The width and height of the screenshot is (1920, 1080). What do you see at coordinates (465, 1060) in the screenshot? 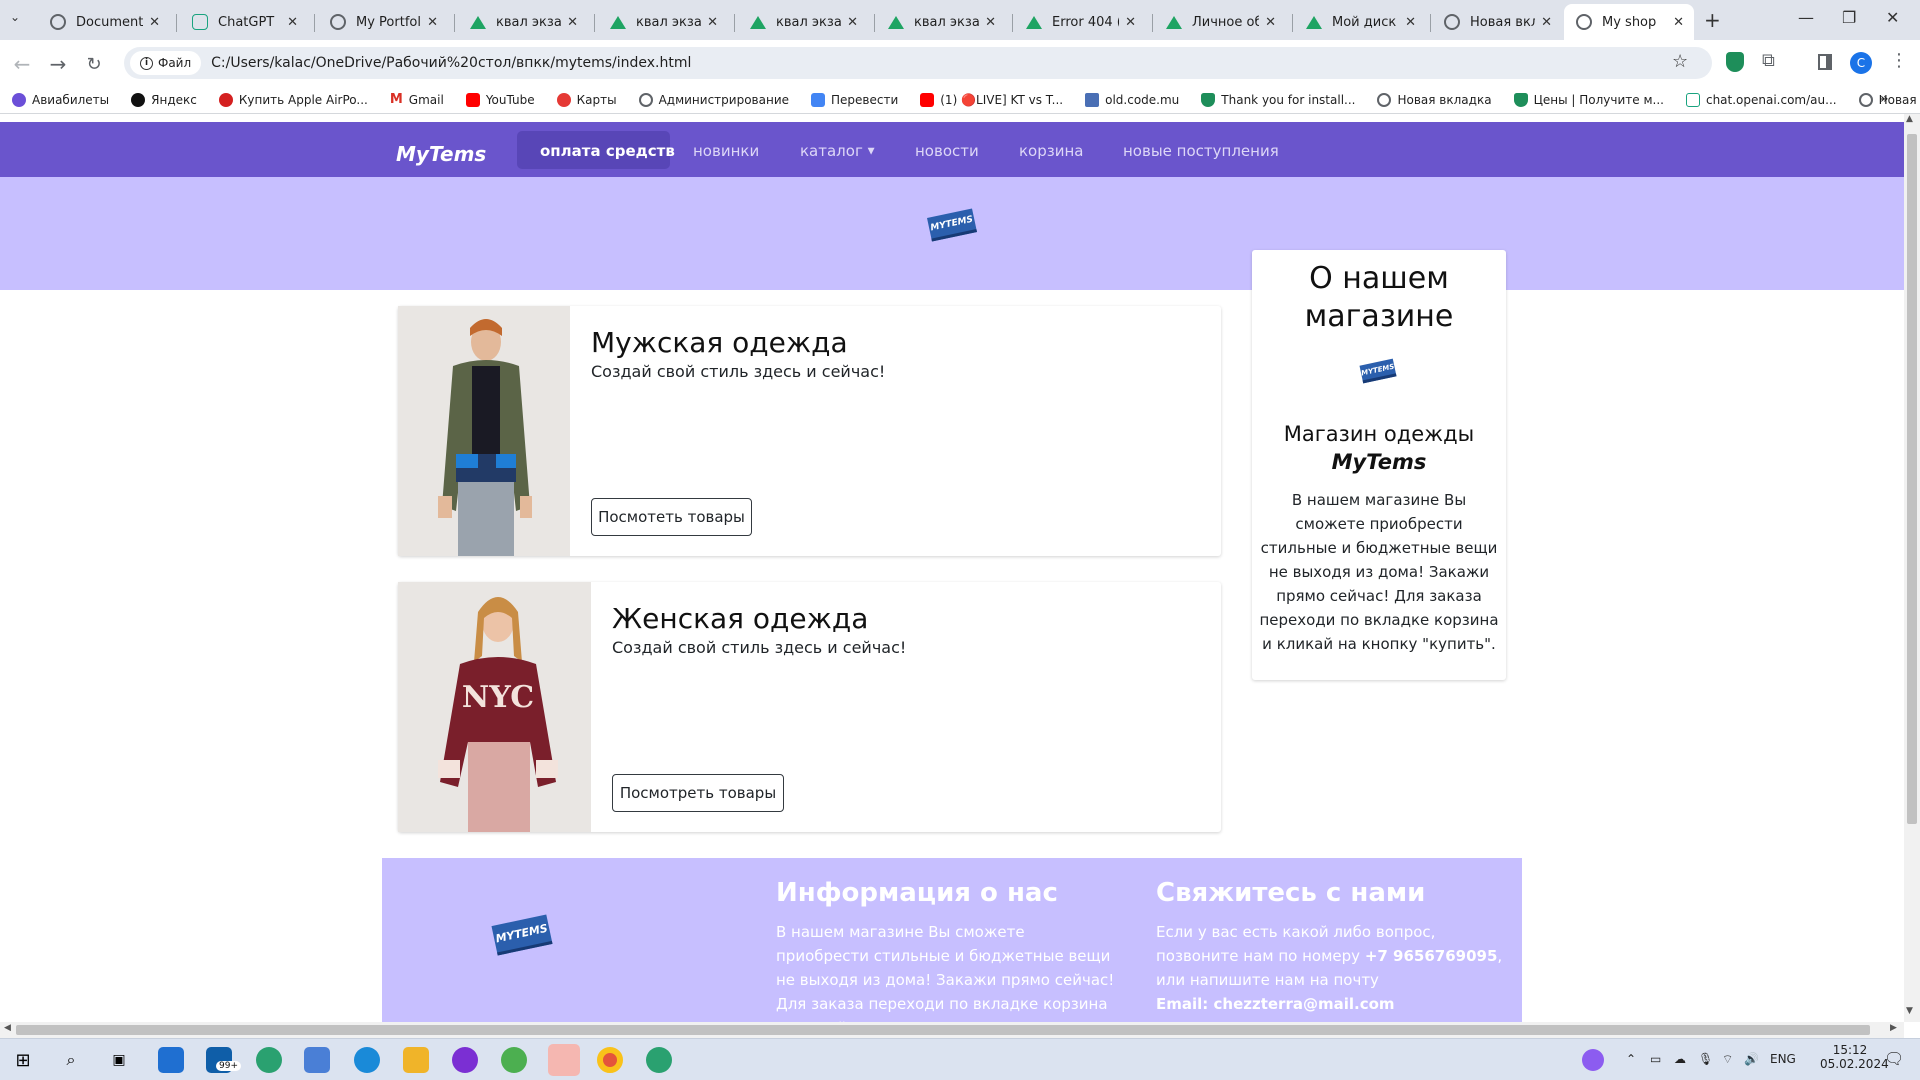
I see `chat-app-icon` at bounding box center [465, 1060].